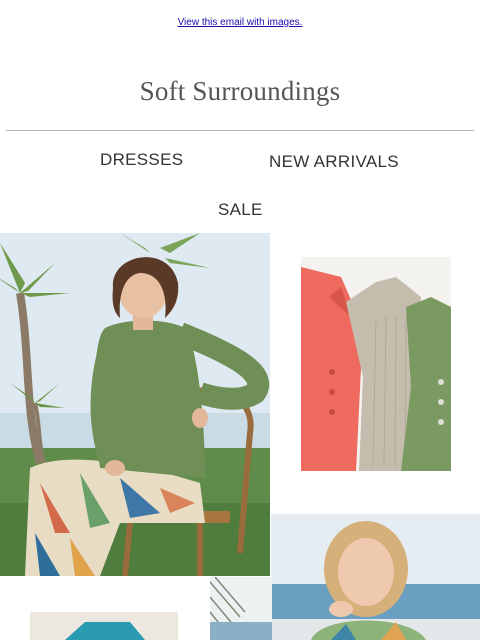 The width and height of the screenshot is (480, 640). I want to click on header-divider, so click(240, 130).